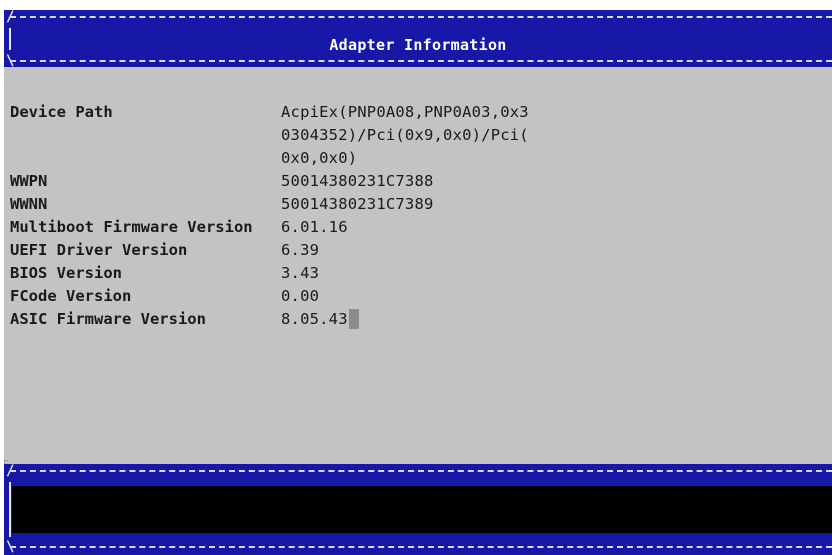  What do you see at coordinates (418, 45) in the screenshot?
I see `page-title: Adapter Information` at bounding box center [418, 45].